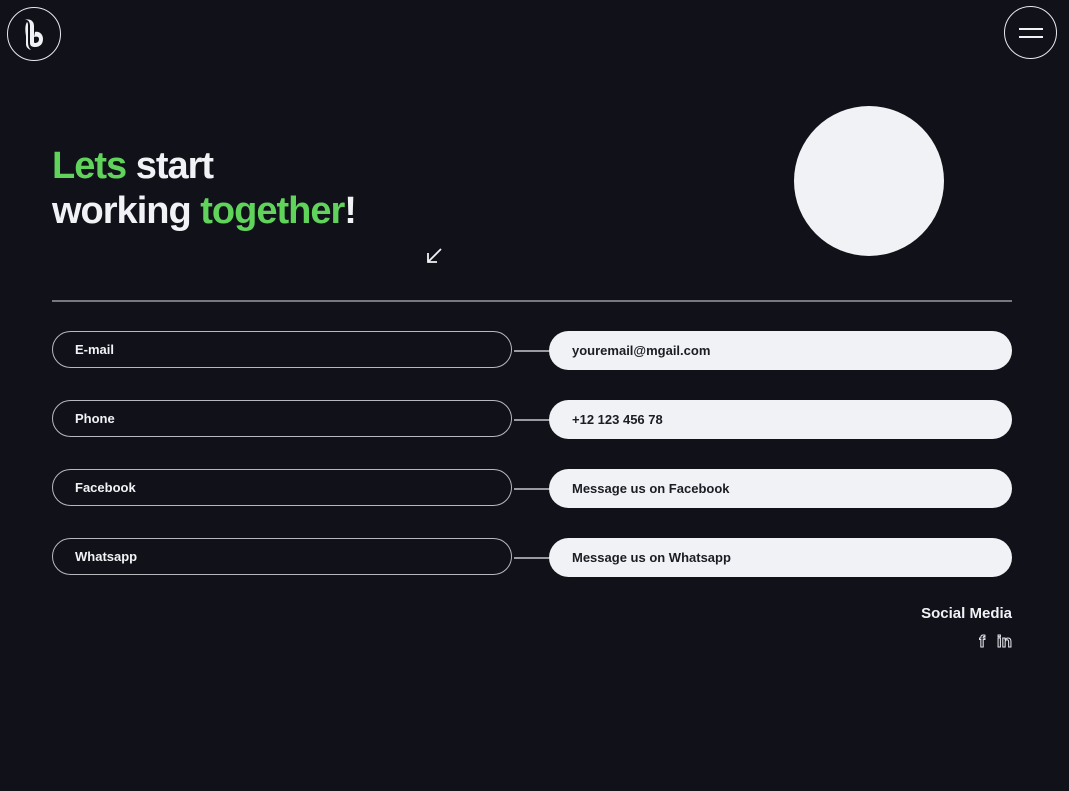  Describe the element at coordinates (170, 166) in the screenshot. I see `headline-word-start: start` at that location.